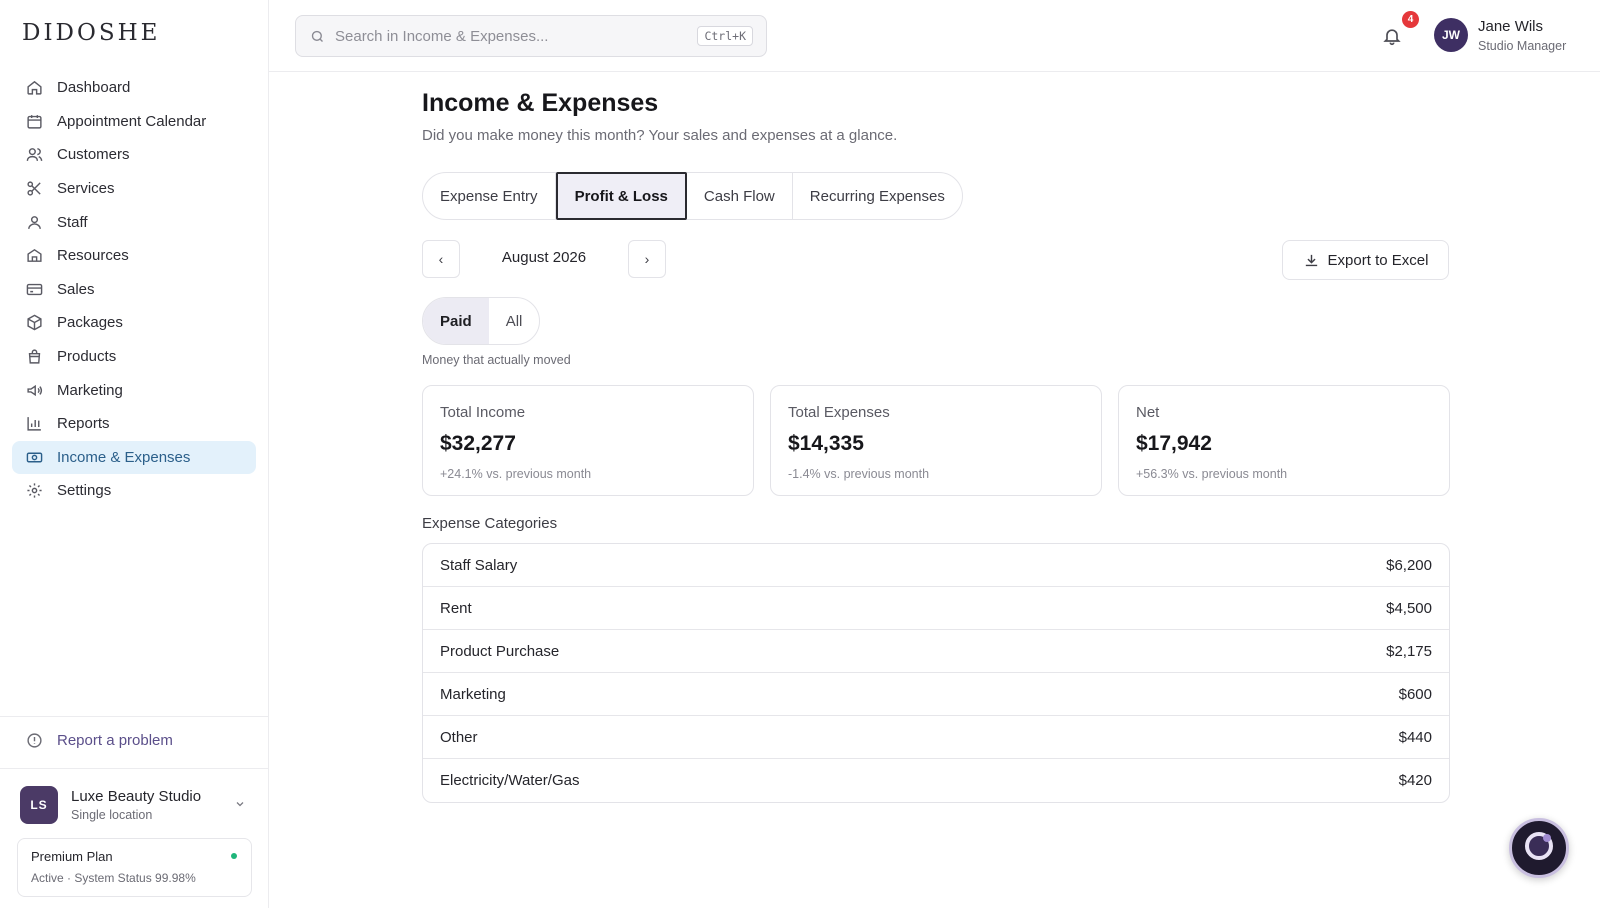 The image size is (1600, 908). What do you see at coordinates (540, 103) in the screenshot?
I see `page-title: Income & Expenses` at bounding box center [540, 103].